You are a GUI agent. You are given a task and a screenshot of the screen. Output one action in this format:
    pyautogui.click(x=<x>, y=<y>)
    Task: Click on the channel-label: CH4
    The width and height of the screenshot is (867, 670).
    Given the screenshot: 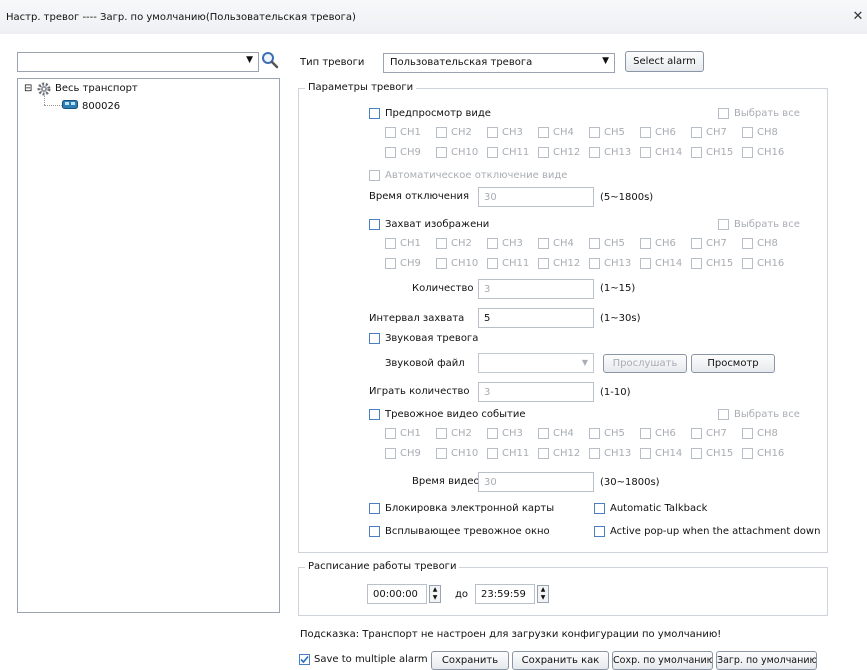 What is the action you would take?
    pyautogui.click(x=563, y=433)
    